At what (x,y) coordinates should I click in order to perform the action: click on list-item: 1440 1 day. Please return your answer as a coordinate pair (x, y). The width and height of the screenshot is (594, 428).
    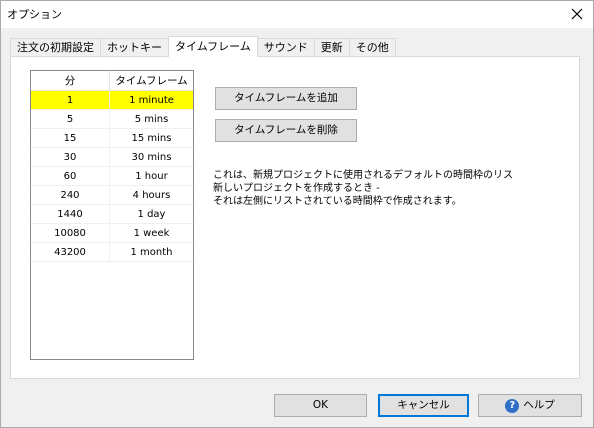
    Looking at the image, I should click on (112, 214).